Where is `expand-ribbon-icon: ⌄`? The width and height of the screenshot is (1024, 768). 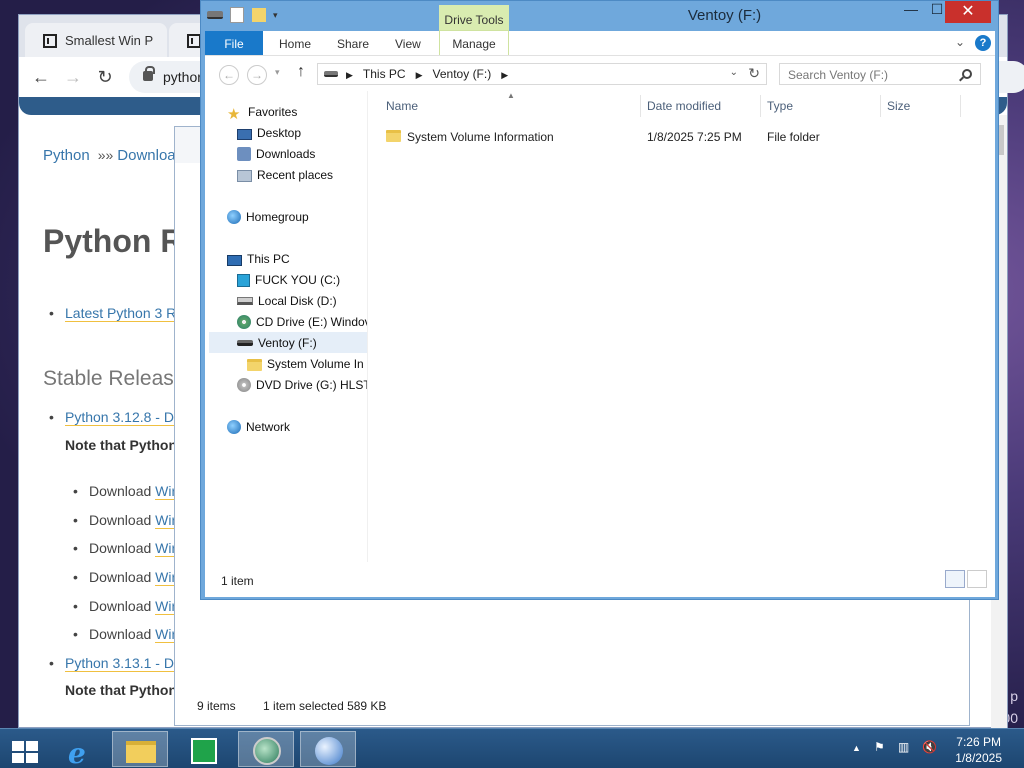 expand-ribbon-icon: ⌄ is located at coordinates (960, 42).